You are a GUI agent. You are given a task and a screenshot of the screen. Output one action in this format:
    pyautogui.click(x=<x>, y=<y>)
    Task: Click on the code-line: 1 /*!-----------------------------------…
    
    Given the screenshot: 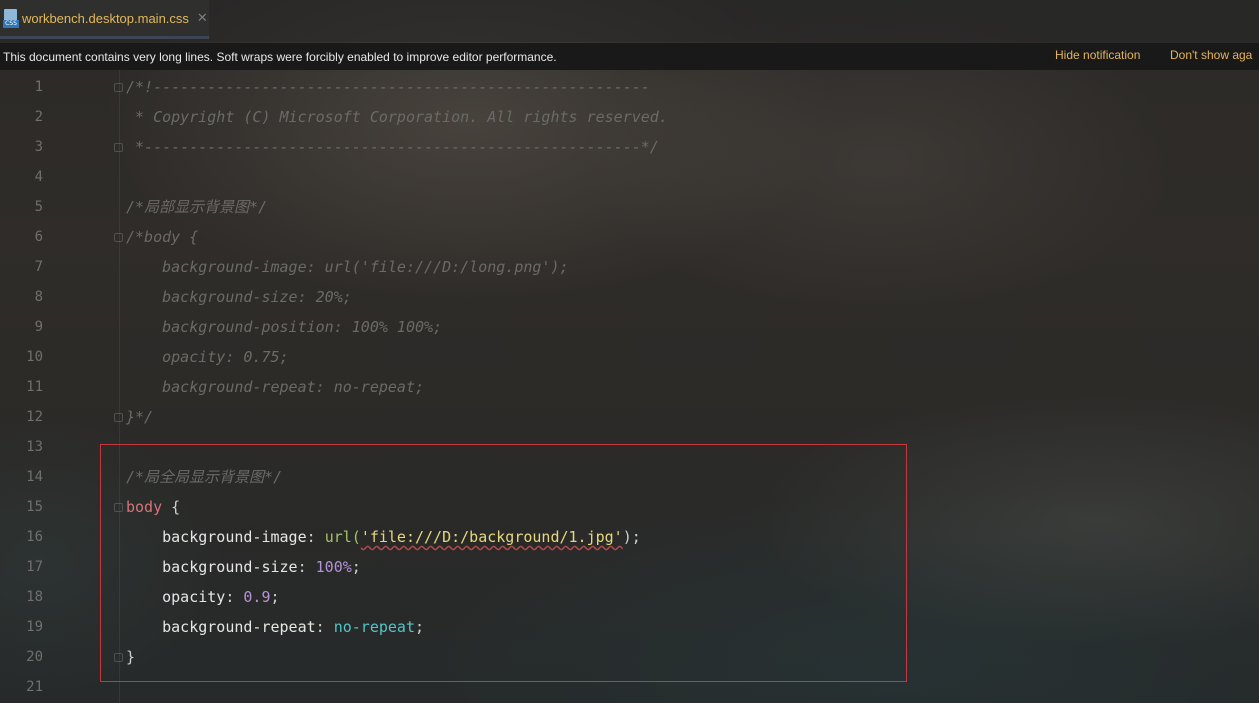 What is the action you would take?
    pyautogui.click(x=629, y=87)
    